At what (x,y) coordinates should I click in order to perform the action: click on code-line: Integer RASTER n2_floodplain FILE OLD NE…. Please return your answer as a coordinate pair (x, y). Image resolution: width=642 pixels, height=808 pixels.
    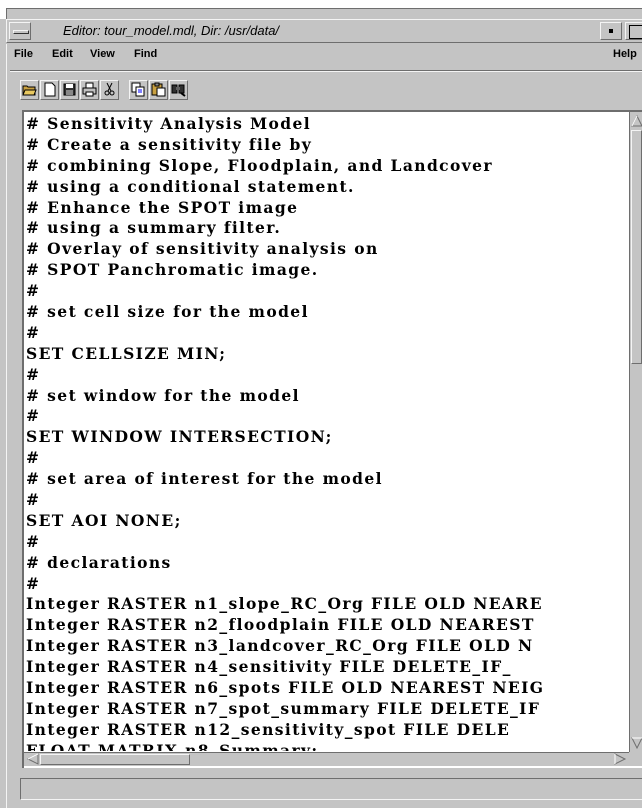
    Looking at the image, I should click on (280, 625).